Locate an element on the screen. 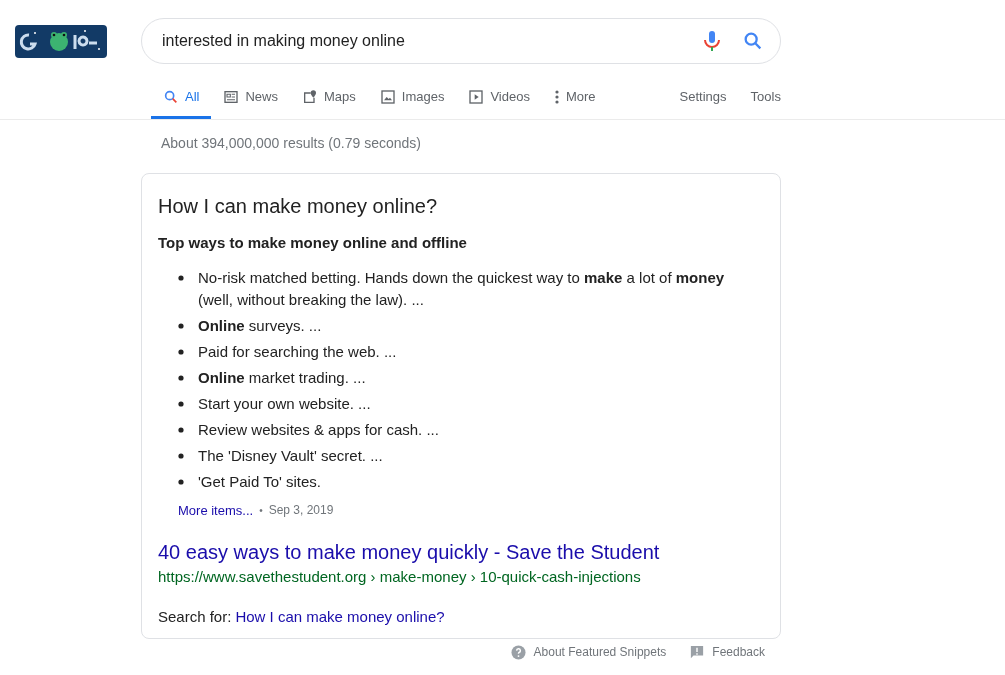  help-icon is located at coordinates (518, 652).